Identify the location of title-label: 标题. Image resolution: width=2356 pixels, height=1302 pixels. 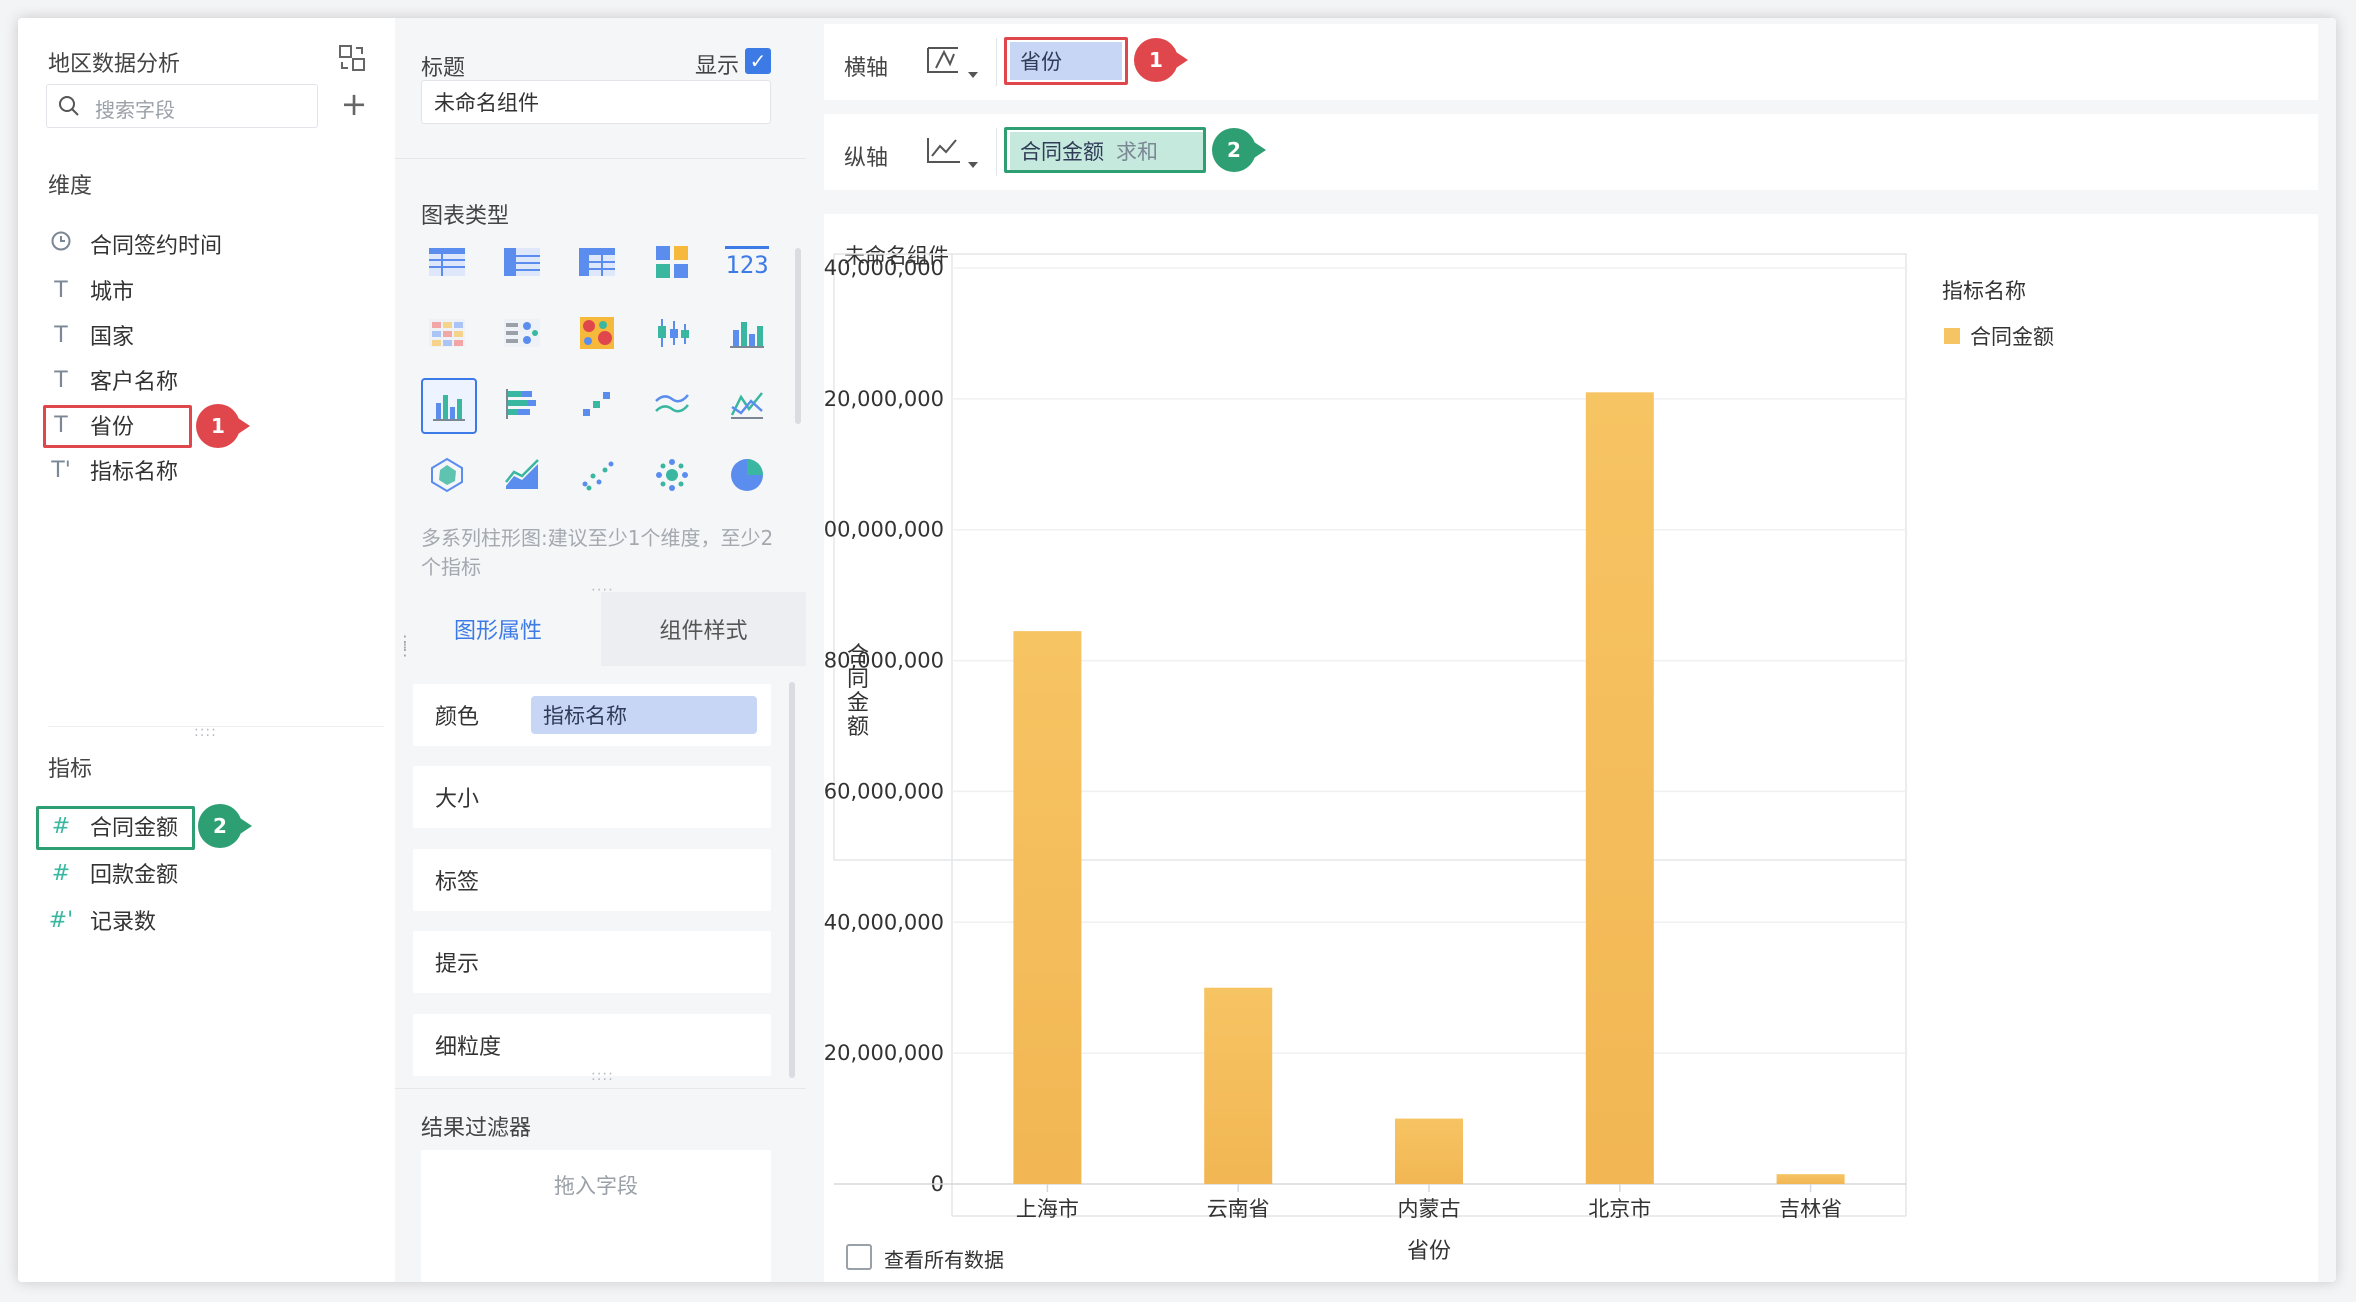
(443, 68).